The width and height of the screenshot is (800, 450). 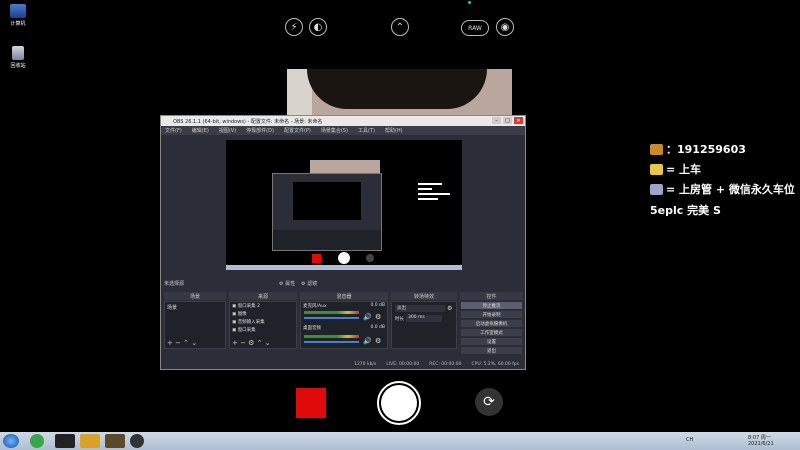 What do you see at coordinates (424, 325) in the screenshot?
I see `transitions-dock: 淡出 ⚙ 时长 300 ms` at bounding box center [424, 325].